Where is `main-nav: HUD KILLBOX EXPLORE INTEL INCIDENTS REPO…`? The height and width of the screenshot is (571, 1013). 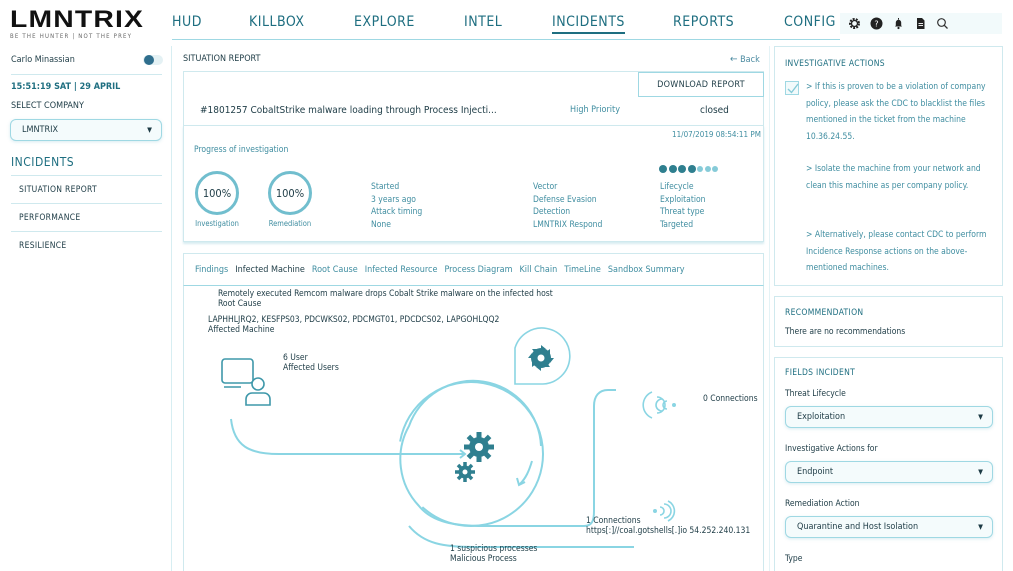 main-nav: HUD KILLBOX EXPLORE INTEL INCIDENTS REPO… is located at coordinates (506, 20).